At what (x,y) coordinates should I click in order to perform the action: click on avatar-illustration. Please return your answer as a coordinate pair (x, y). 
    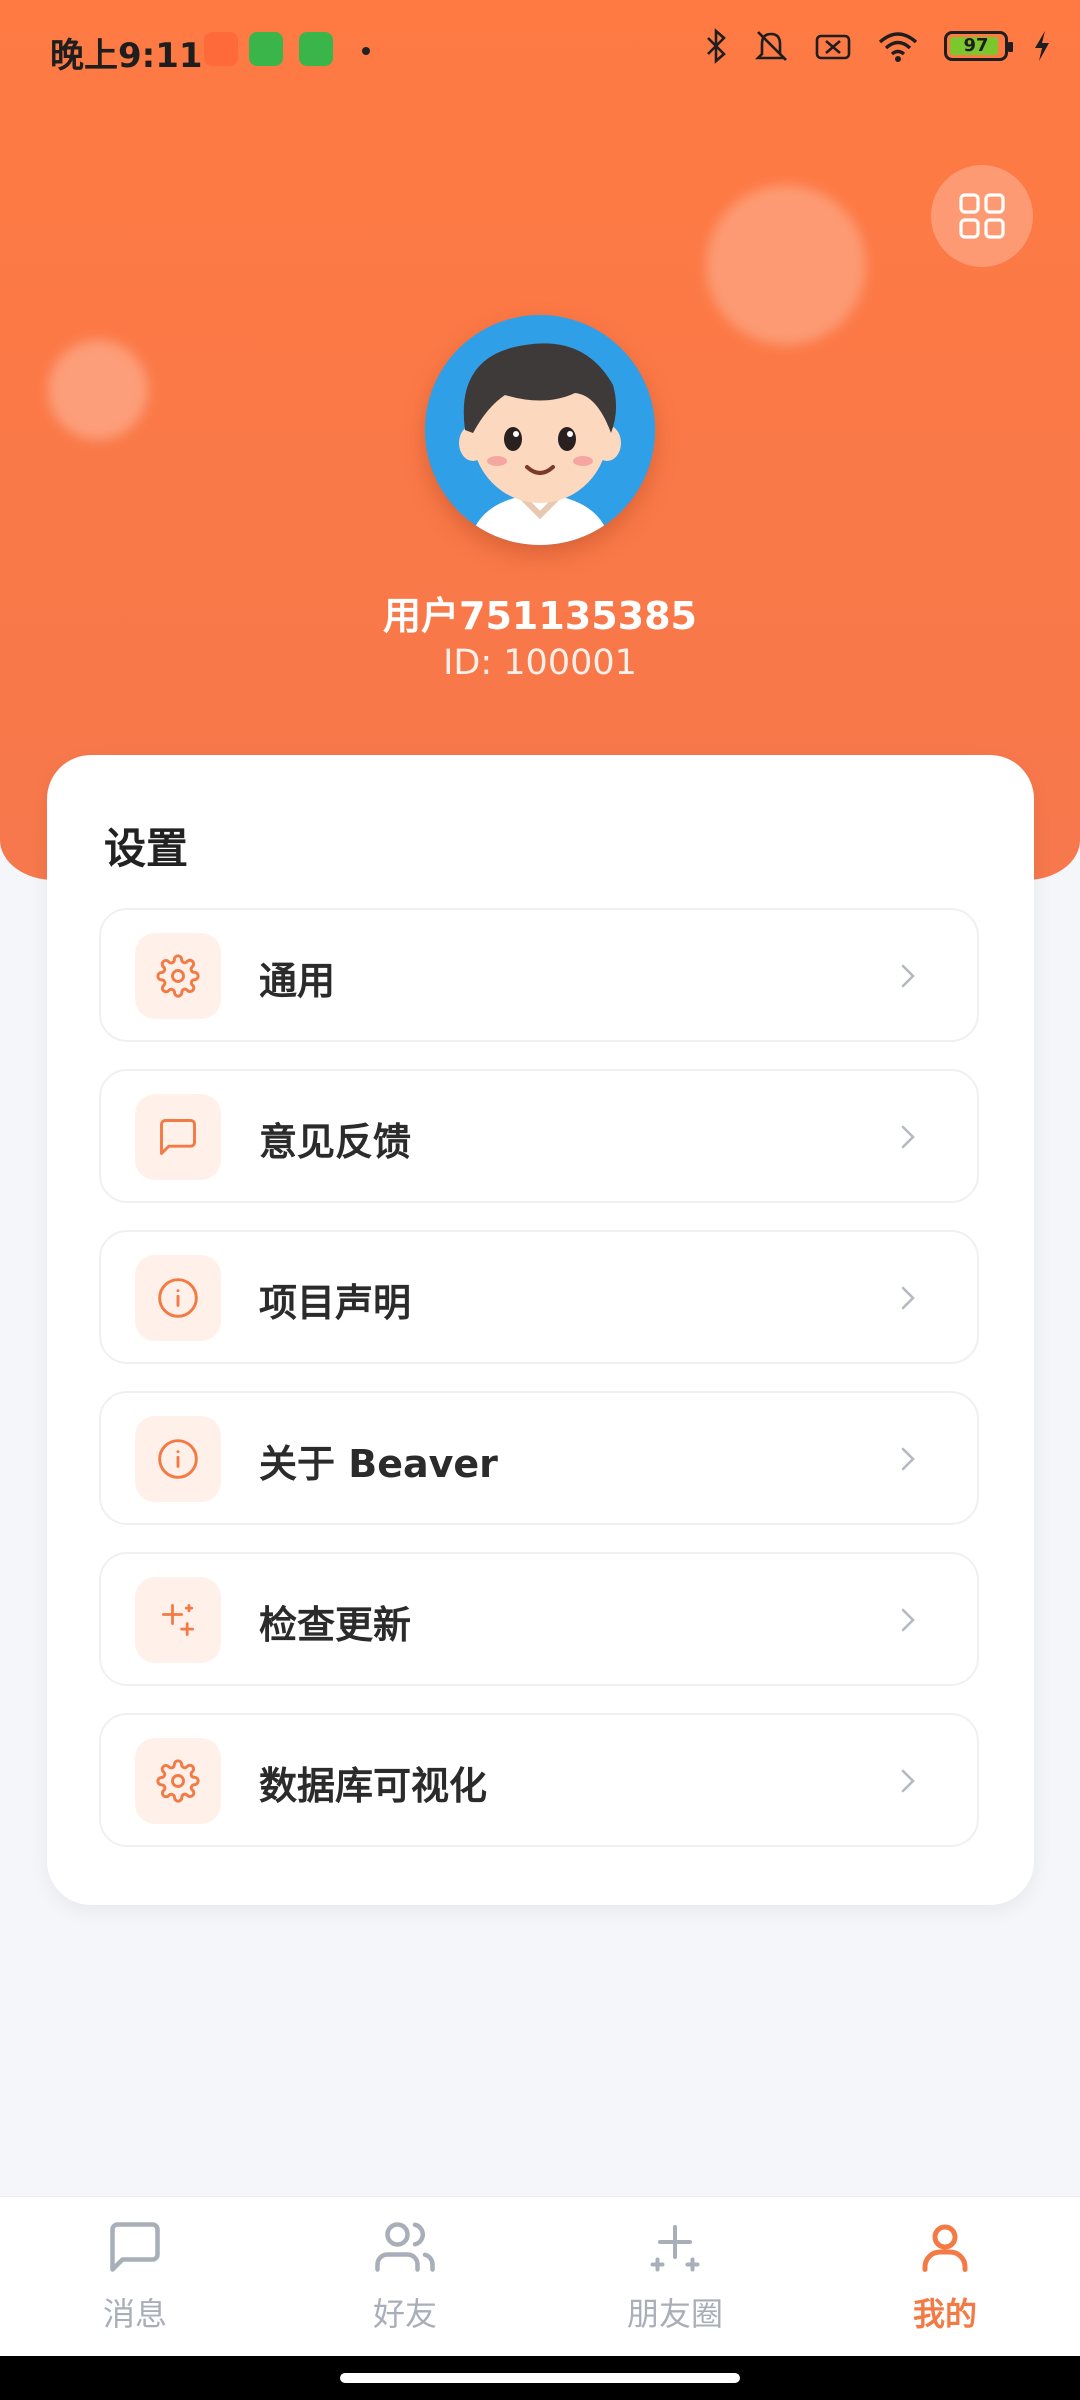
    Looking at the image, I should click on (540, 430).